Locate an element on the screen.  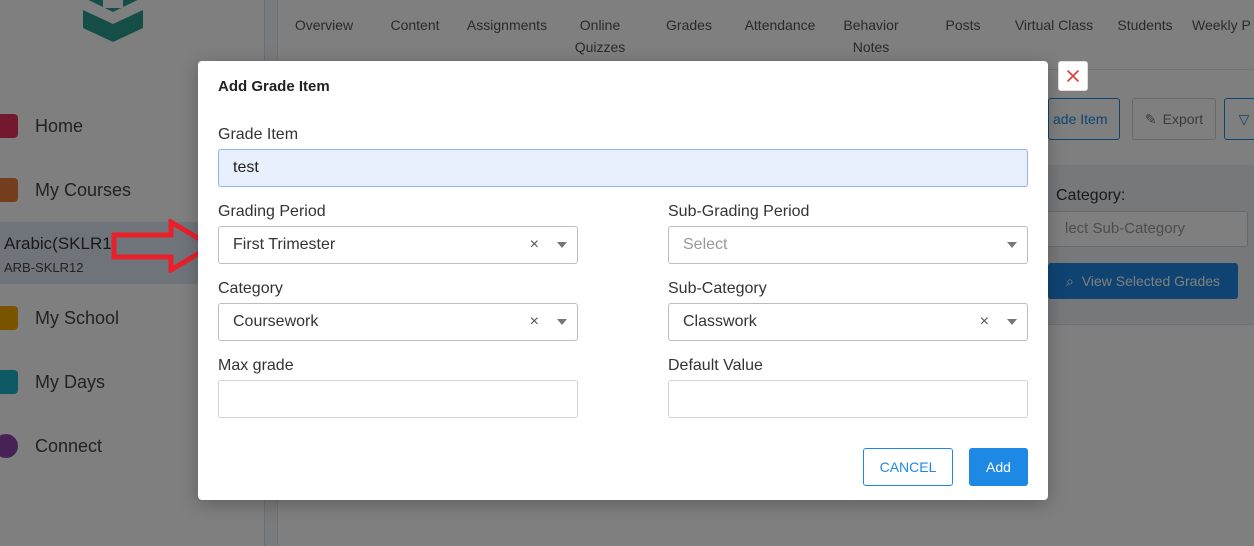
close-dialog-button is located at coordinates (1073, 76).